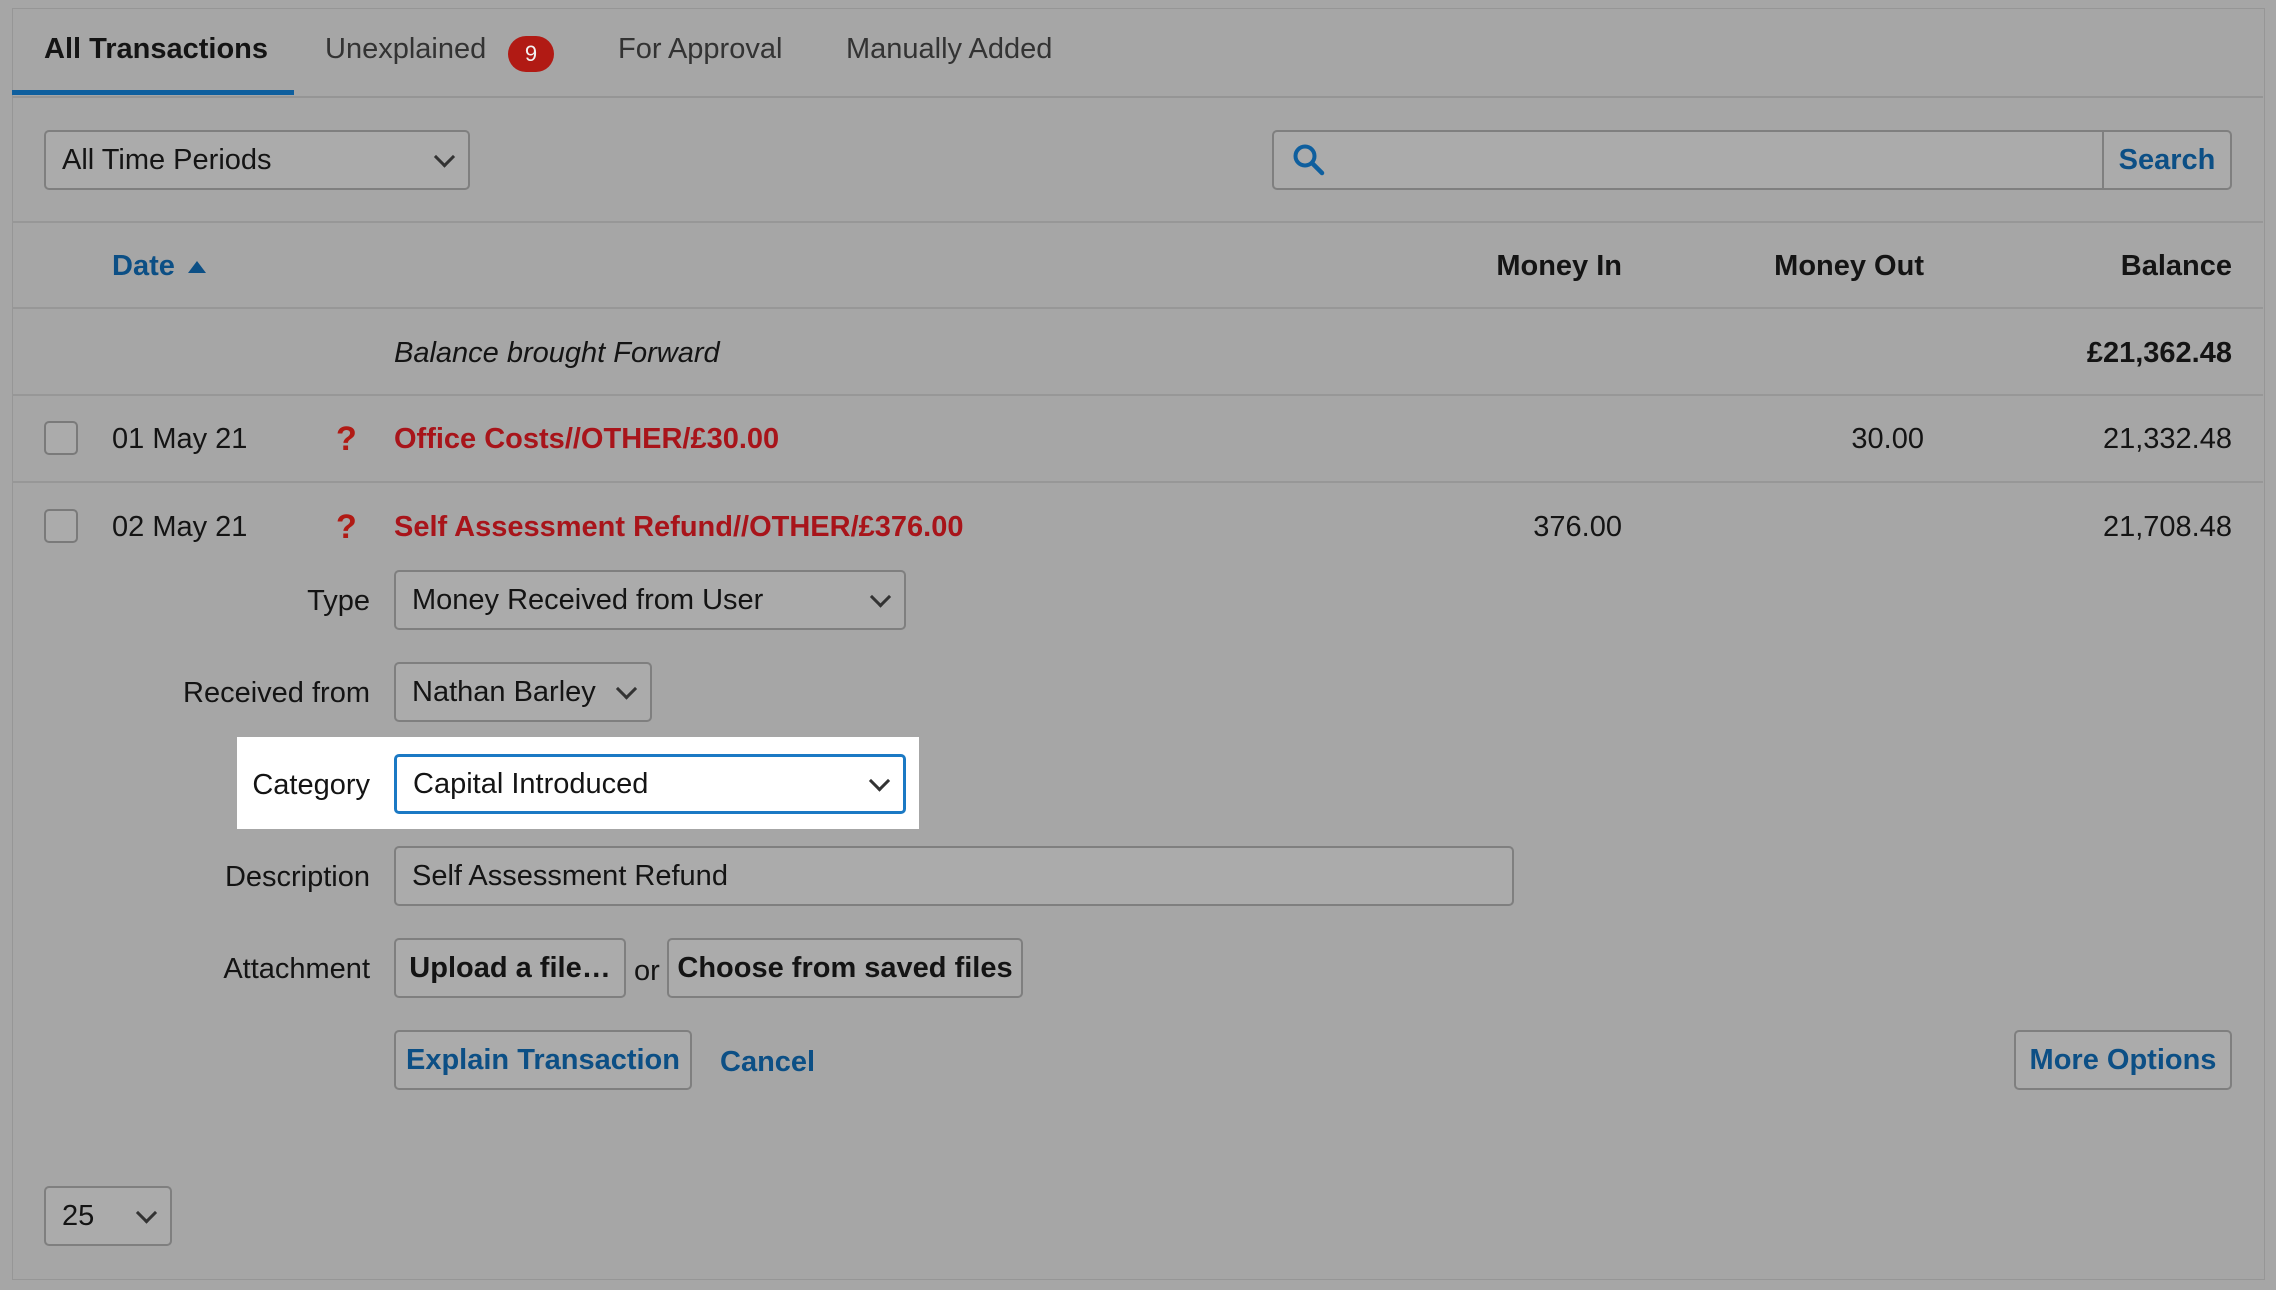 This screenshot has height=1290, width=2276. I want to click on tab-all-transactions: All Transactions, so click(156, 49).